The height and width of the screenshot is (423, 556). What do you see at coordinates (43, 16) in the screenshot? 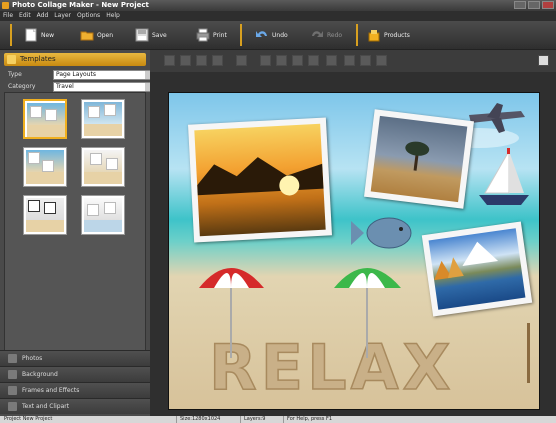
I see `menu-add: Add` at bounding box center [43, 16].